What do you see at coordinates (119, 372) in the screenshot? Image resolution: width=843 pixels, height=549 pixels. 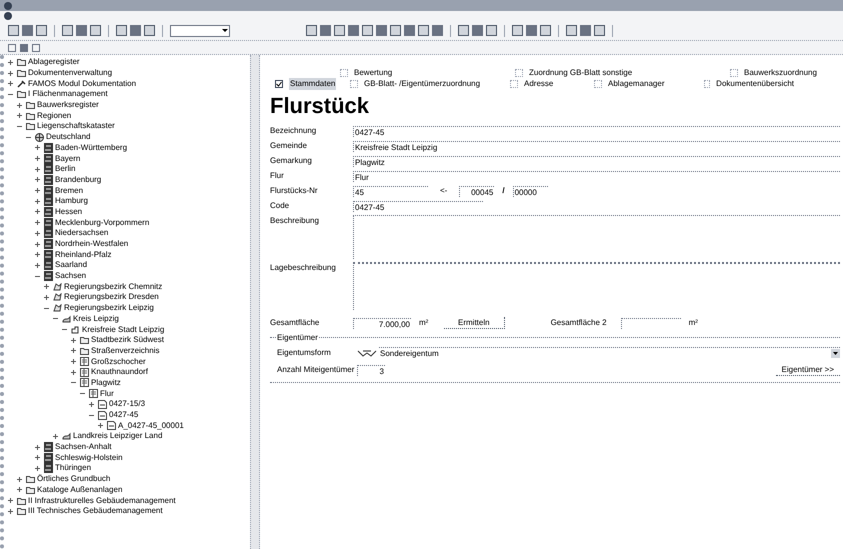 I see `tree-item: Knauthnaundorf` at bounding box center [119, 372].